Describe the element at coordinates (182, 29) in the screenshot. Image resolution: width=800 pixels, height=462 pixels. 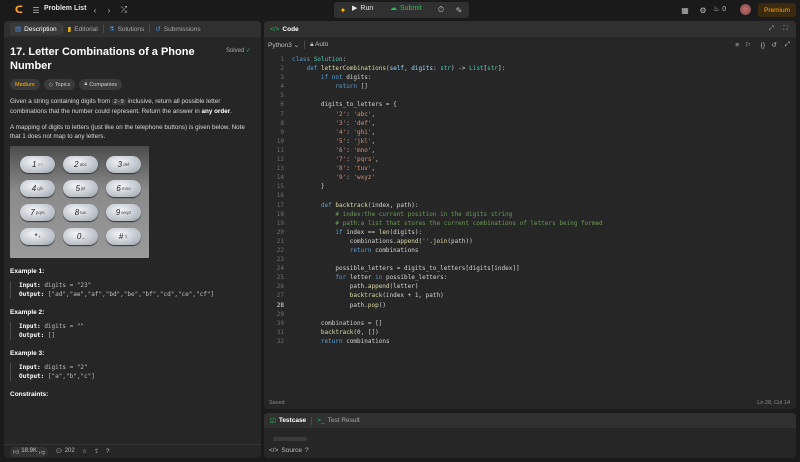
I see `tab-submissions-label: Submissions` at that location.